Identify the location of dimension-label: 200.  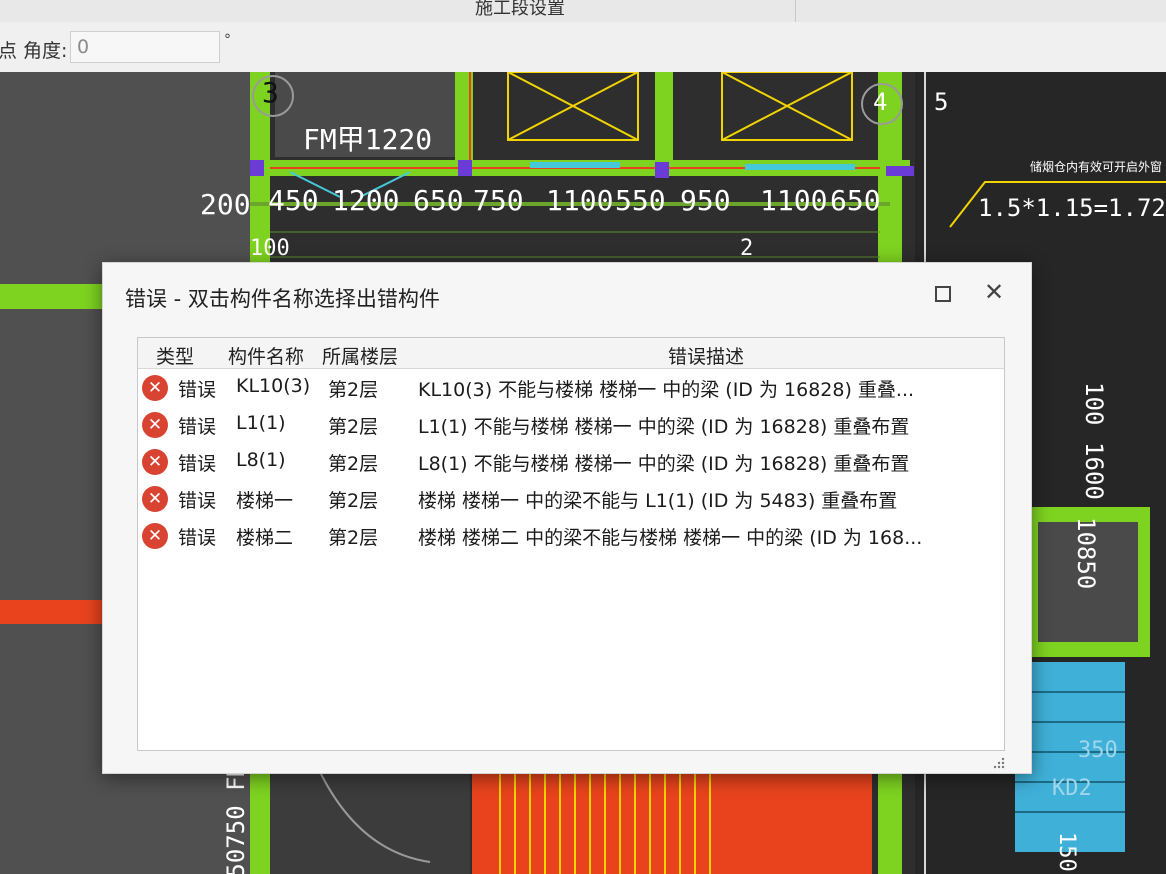
(225, 204).